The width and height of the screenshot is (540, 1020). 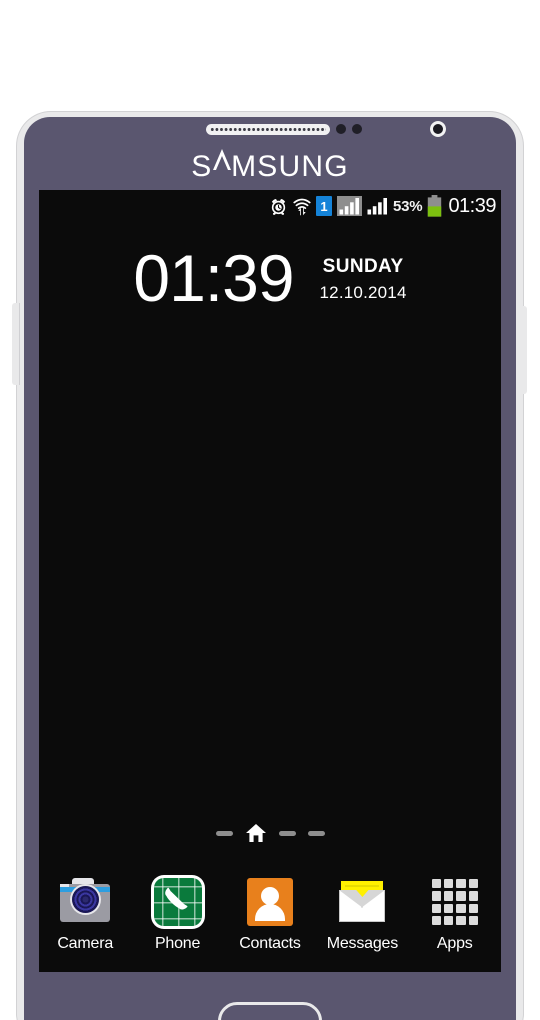 What do you see at coordinates (213, 278) in the screenshot?
I see `clock-time: 01:39` at bounding box center [213, 278].